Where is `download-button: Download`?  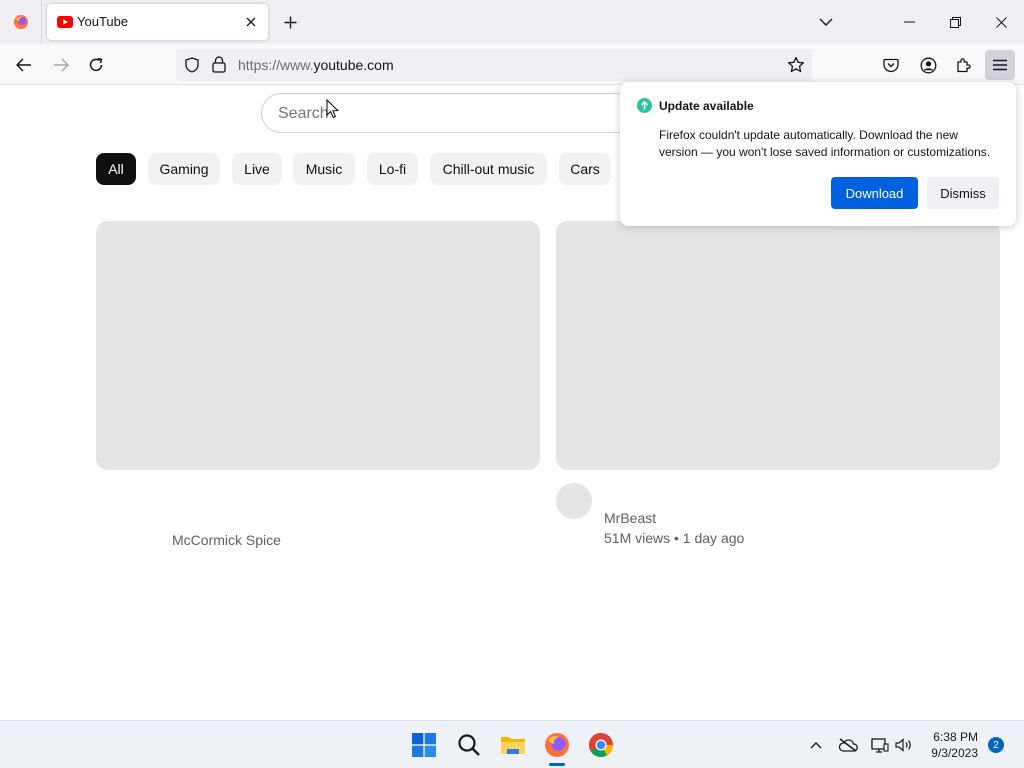 download-button: Download is located at coordinates (874, 193).